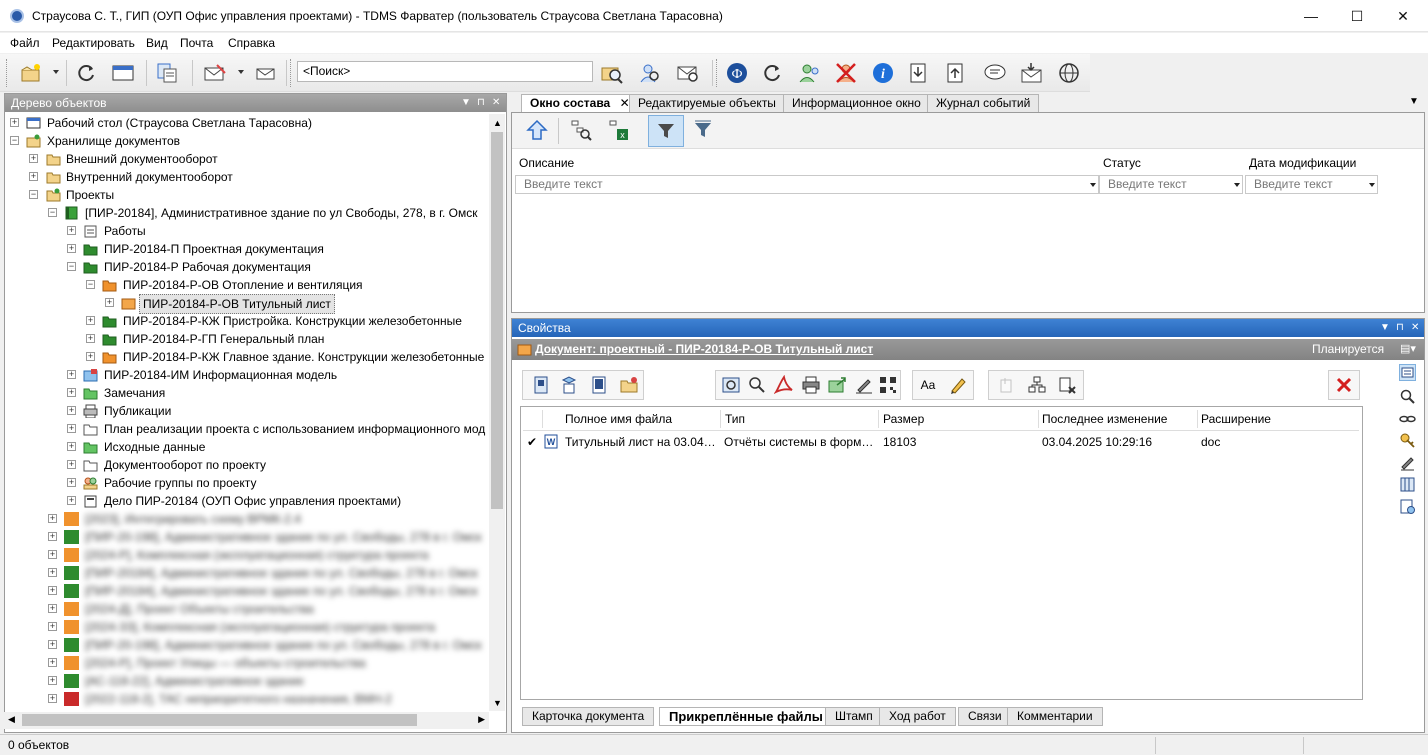 This screenshot has width=1428, height=755. I want to click on tree-vertical-scrollbar: ▲ ▼, so click(497, 412).